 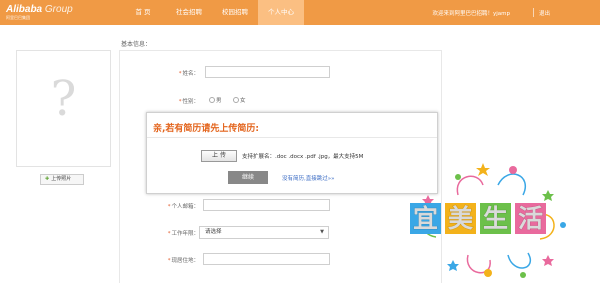 I want to click on question-mark-icon: ?, so click(x=63, y=99).